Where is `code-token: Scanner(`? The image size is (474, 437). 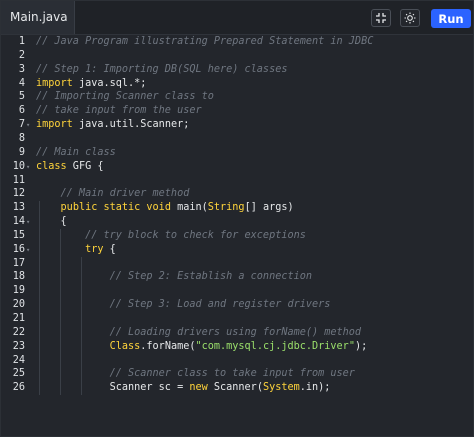
code-token: Scanner( is located at coordinates (235, 388).